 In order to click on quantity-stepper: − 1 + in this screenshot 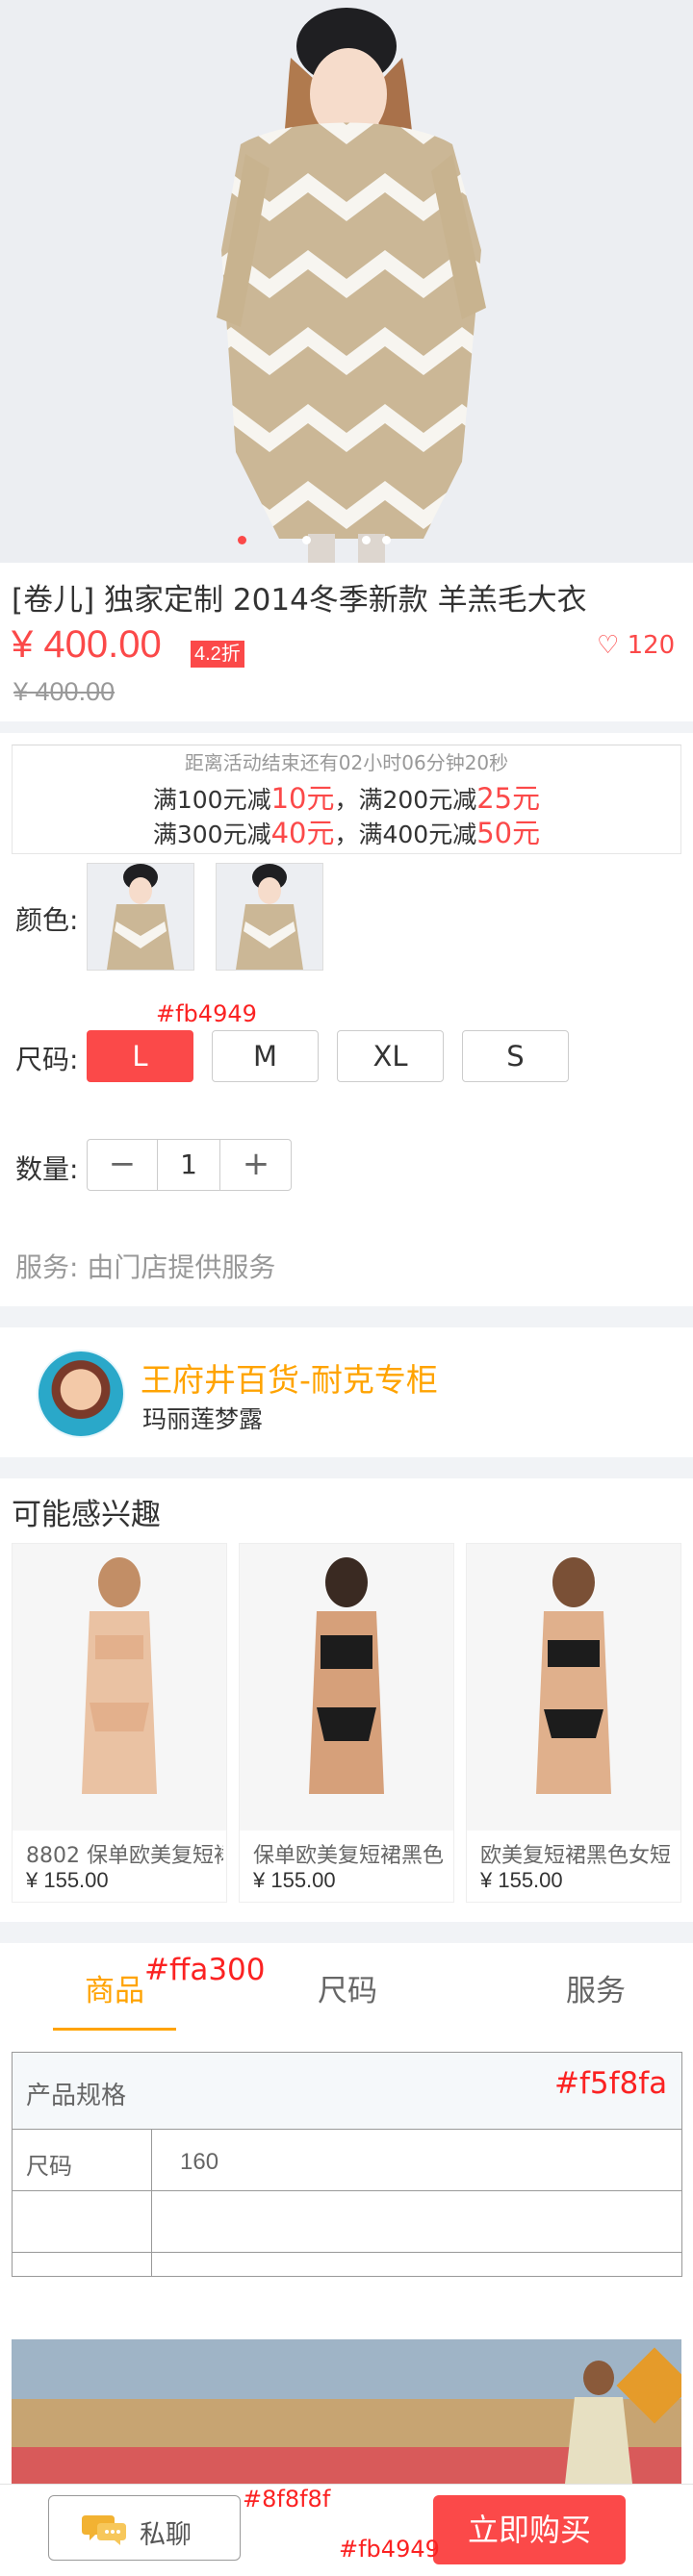, I will do `click(189, 1165)`.